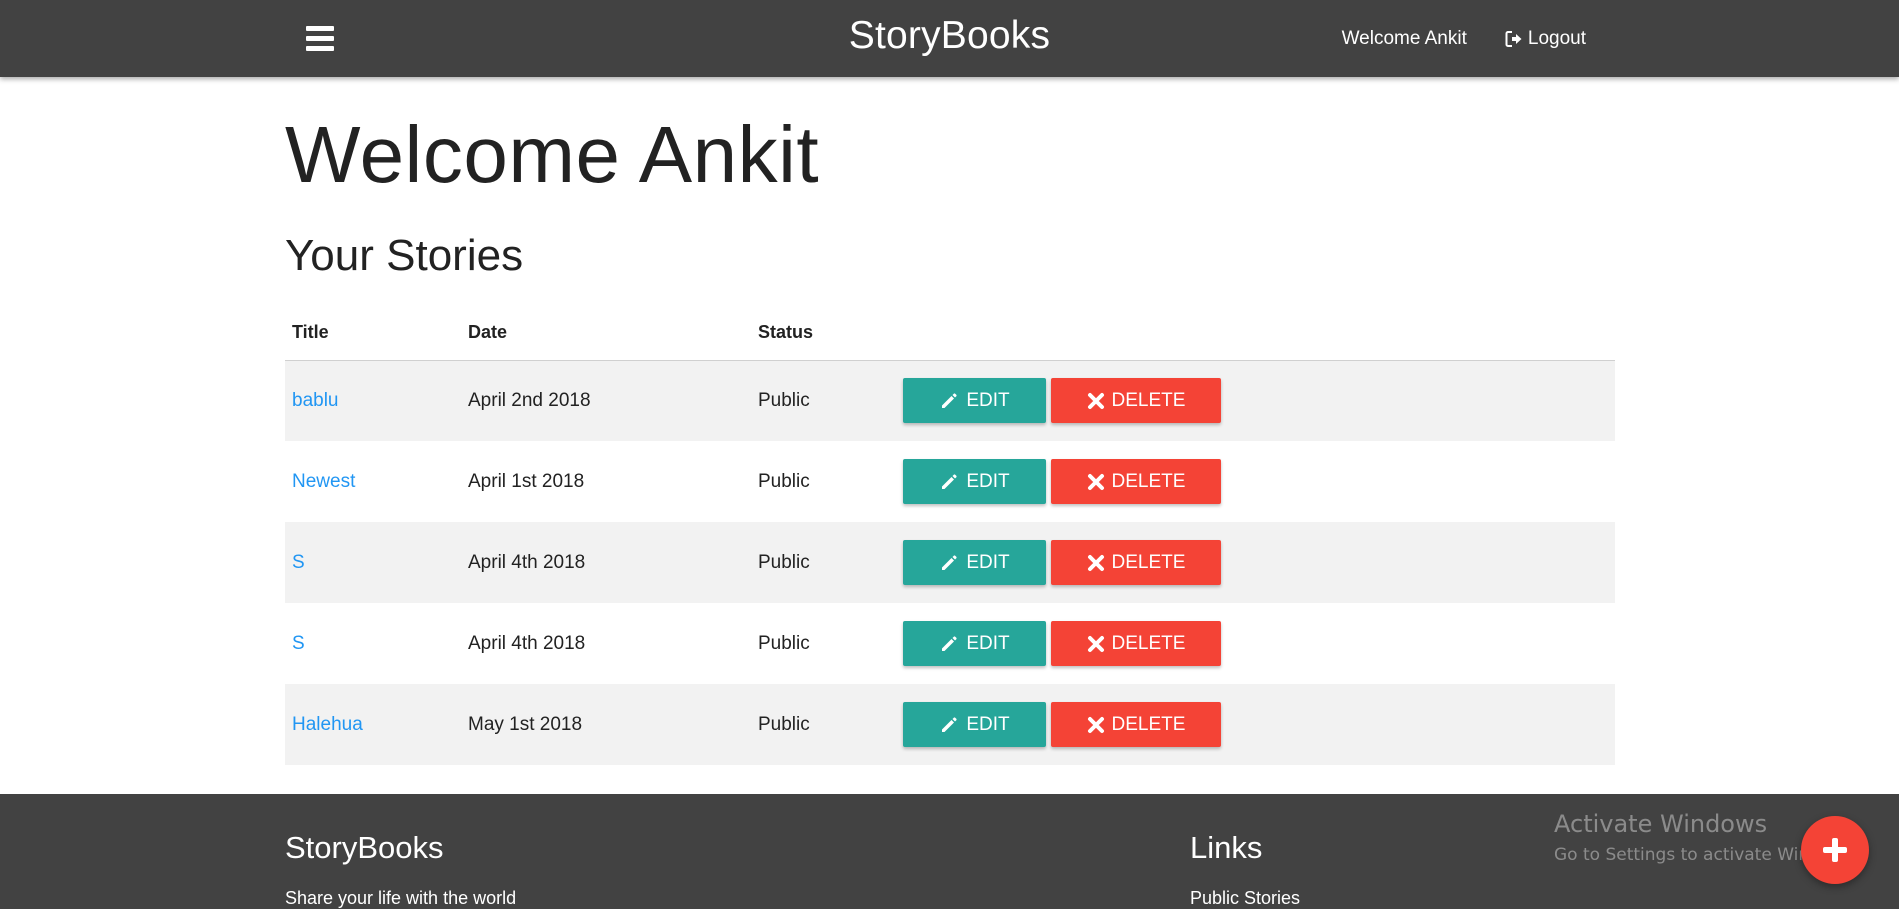 This screenshot has width=1899, height=909. What do you see at coordinates (1255, 333) in the screenshot?
I see `column-header-actions` at bounding box center [1255, 333].